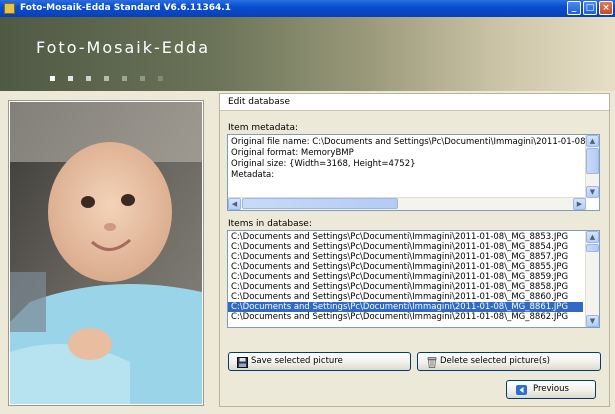 The image size is (615, 414). Describe the element at coordinates (414, 102) in the screenshot. I see `panel-title: Edit database` at that location.